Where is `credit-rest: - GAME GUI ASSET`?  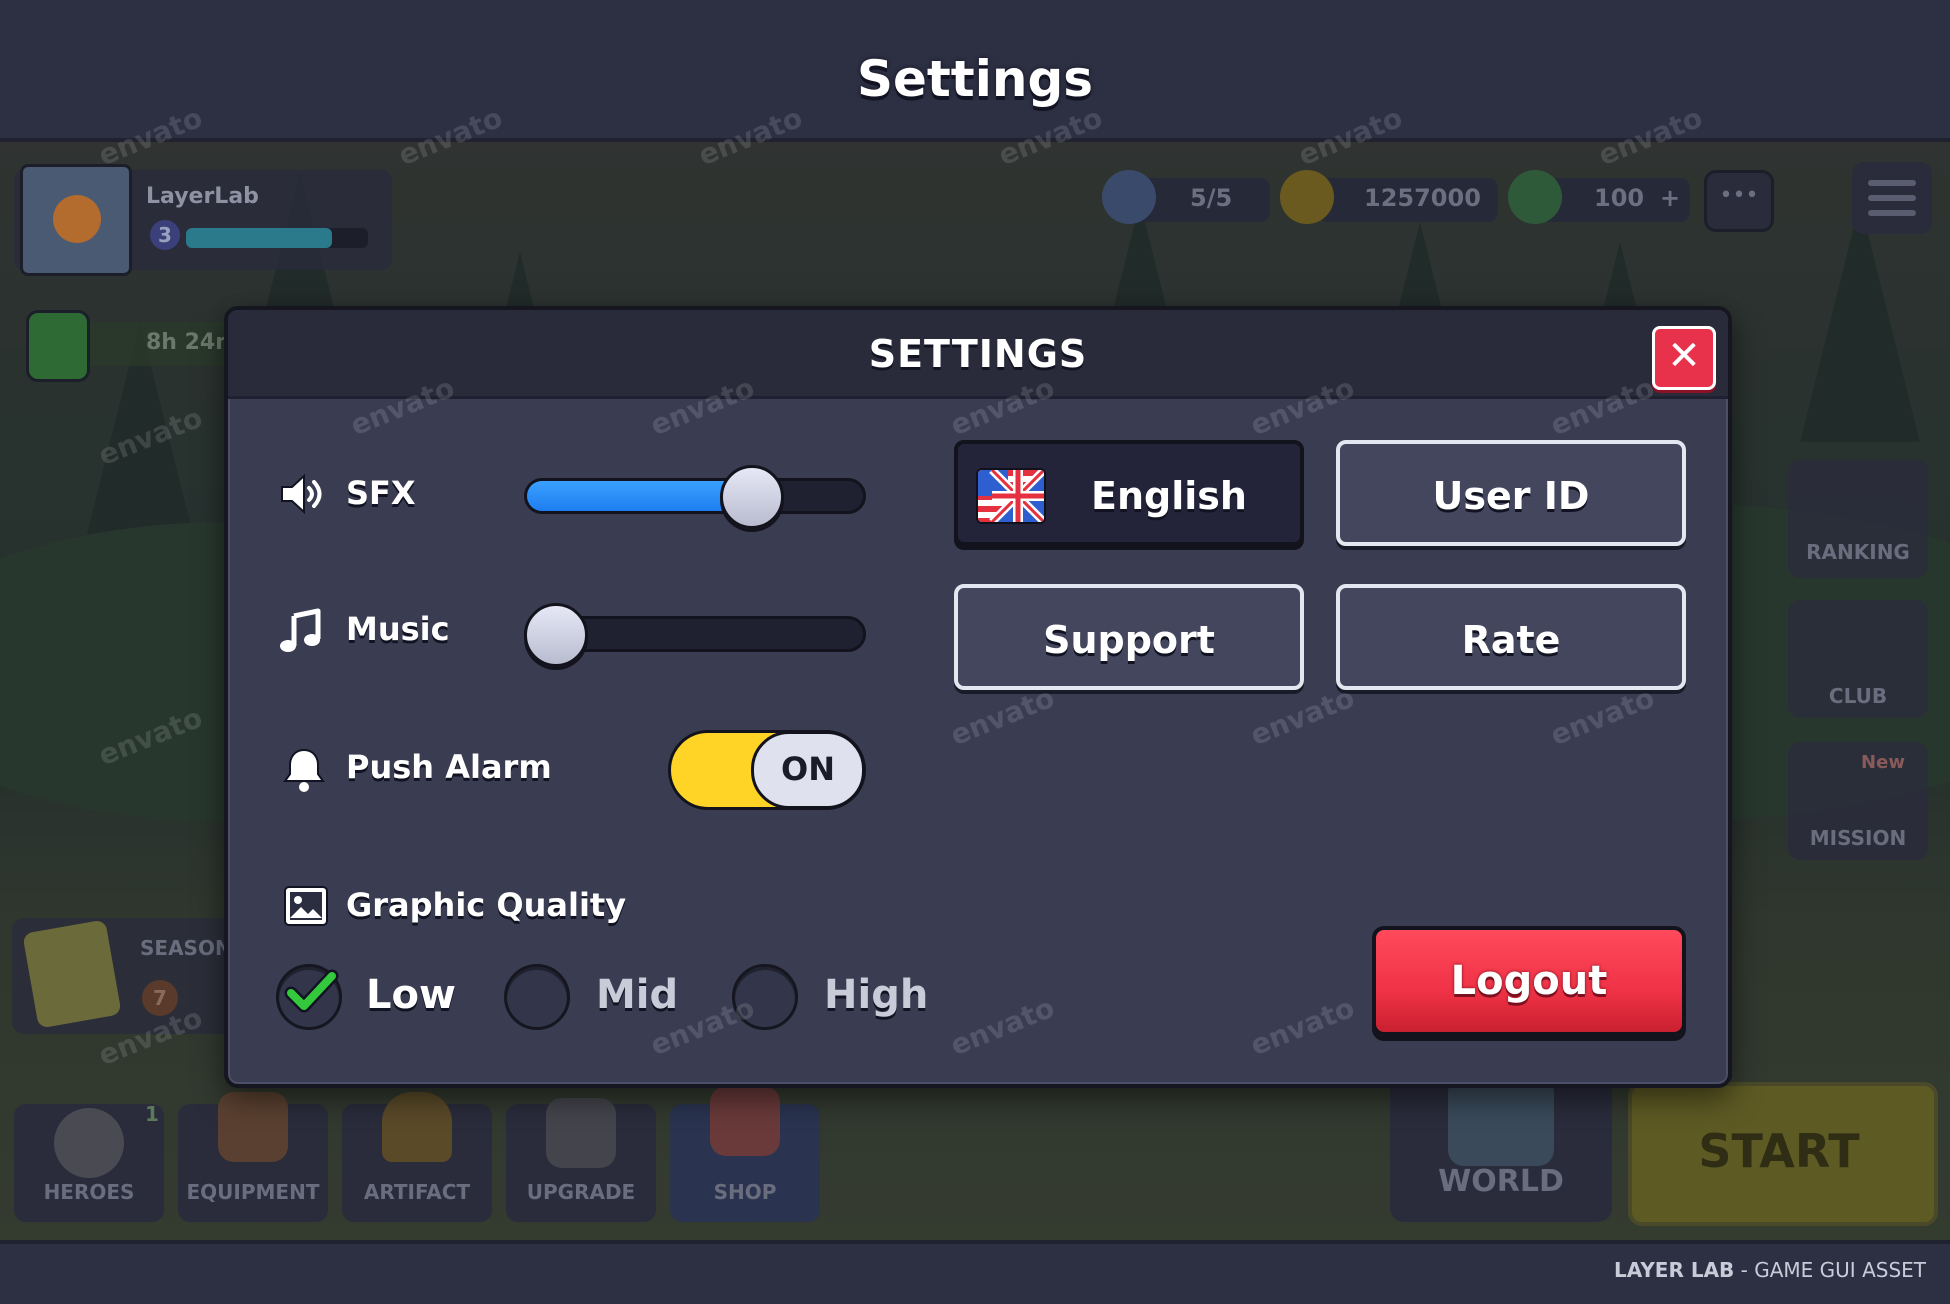 credit-rest: - GAME GUI ASSET is located at coordinates (1830, 1270).